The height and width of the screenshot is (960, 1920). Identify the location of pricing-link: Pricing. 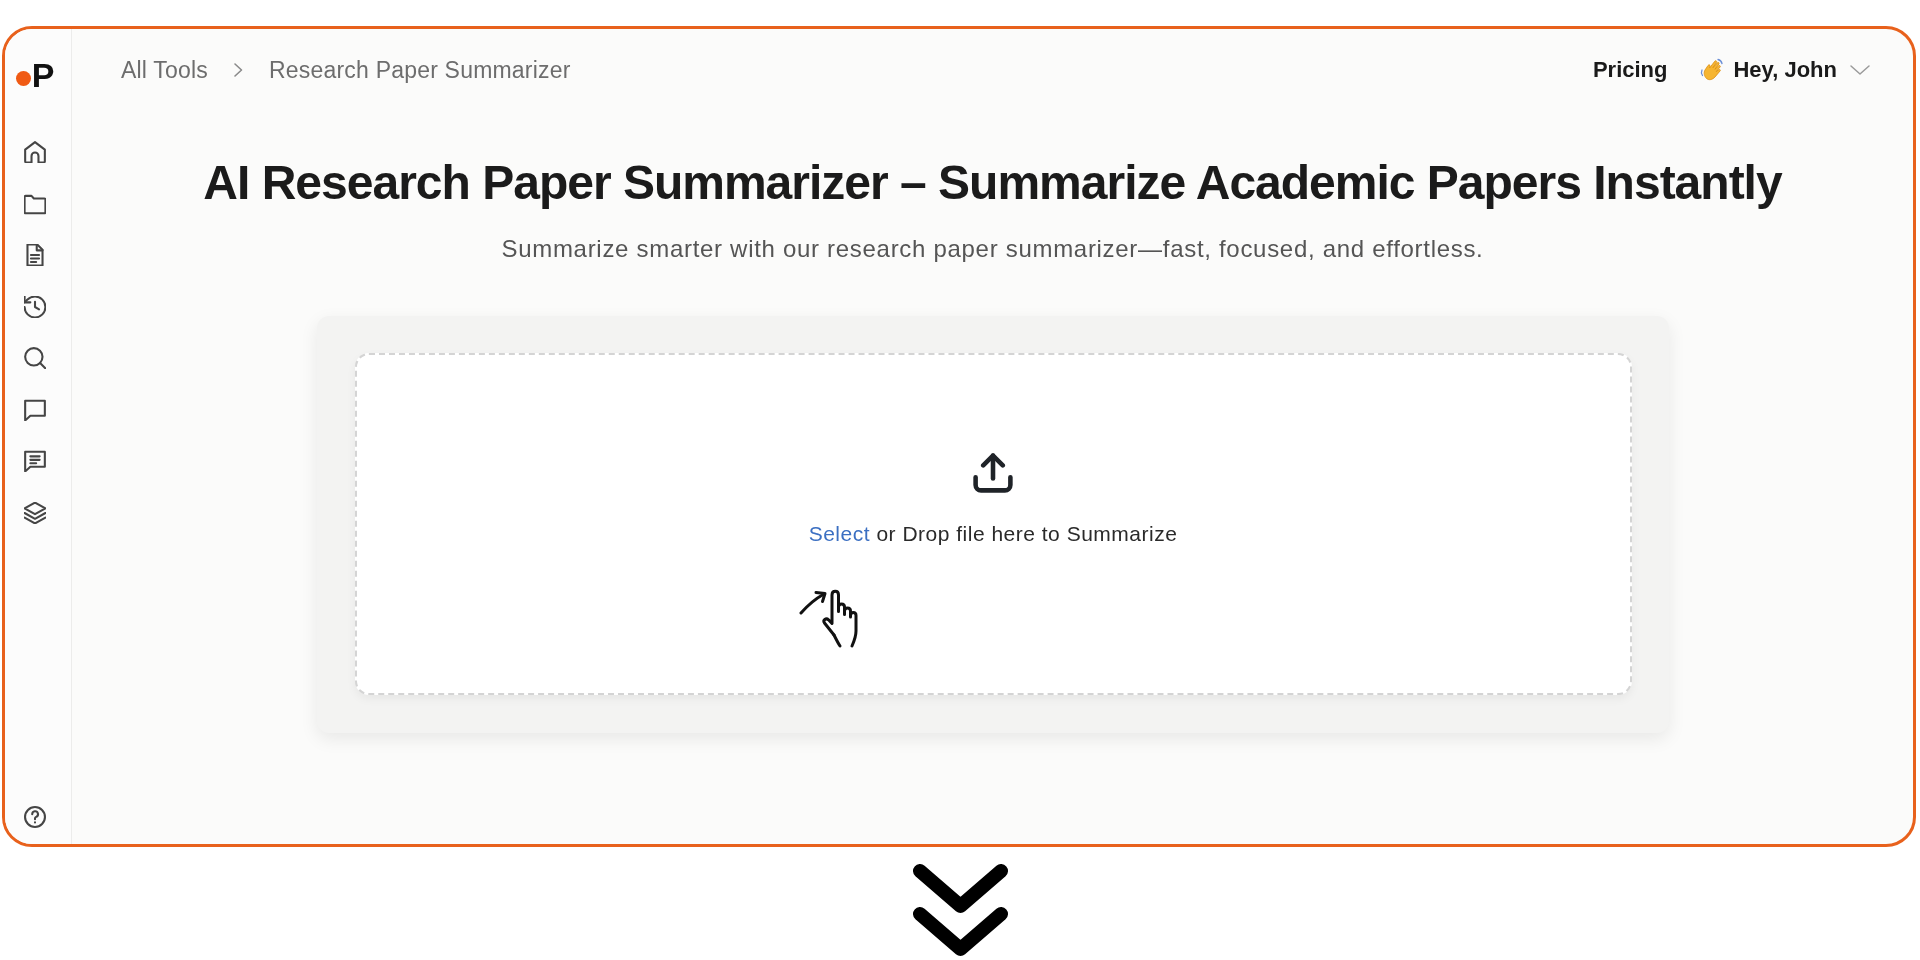
(1630, 70).